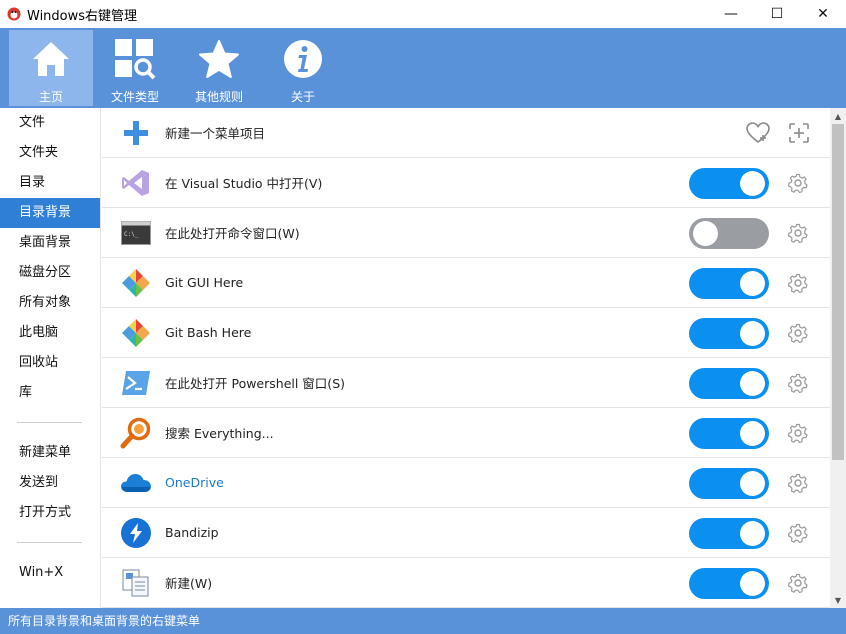 This screenshot has height=634, width=846. What do you see at coordinates (302, 97) in the screenshot?
I see `tab-about-label: 关于` at bounding box center [302, 97].